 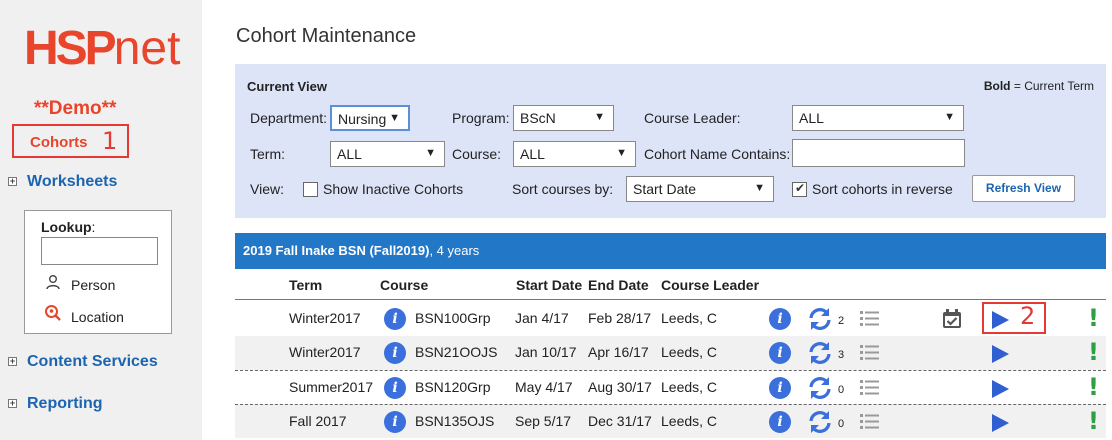 What do you see at coordinates (53, 314) in the screenshot?
I see `location-search-icon` at bounding box center [53, 314].